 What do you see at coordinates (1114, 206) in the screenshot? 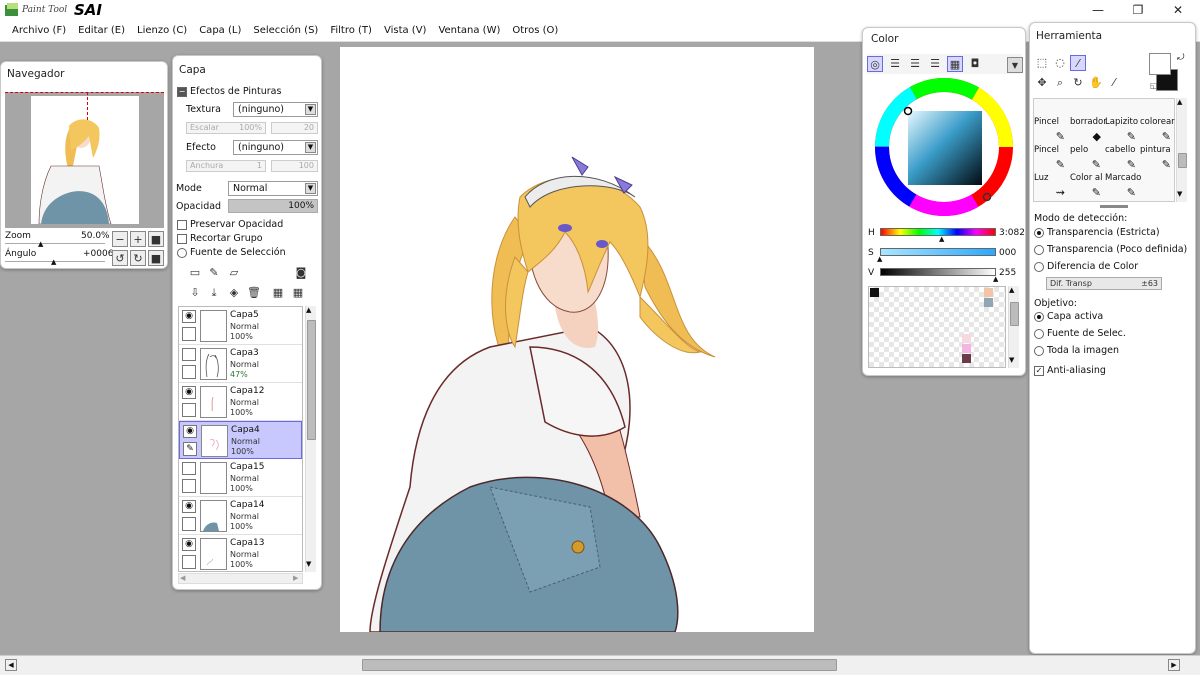
I see `panel-splitter` at bounding box center [1114, 206].